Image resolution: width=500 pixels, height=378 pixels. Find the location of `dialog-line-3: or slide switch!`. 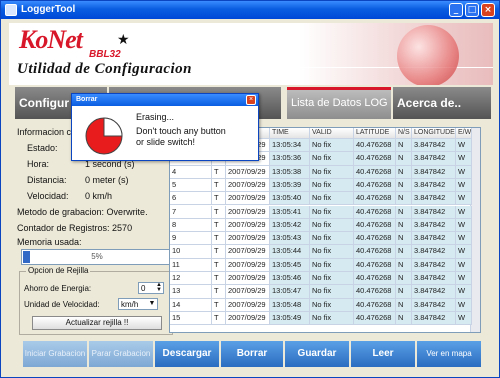

dialog-line-3: or slide switch! is located at coordinates (166, 142).